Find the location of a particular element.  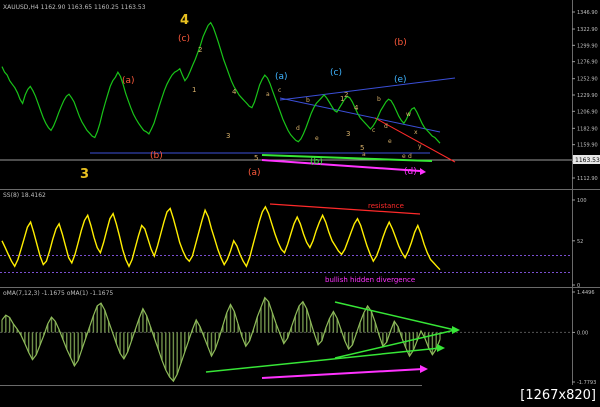

stoch-axis-tick-label: 100 is located at coordinates (582, 201).